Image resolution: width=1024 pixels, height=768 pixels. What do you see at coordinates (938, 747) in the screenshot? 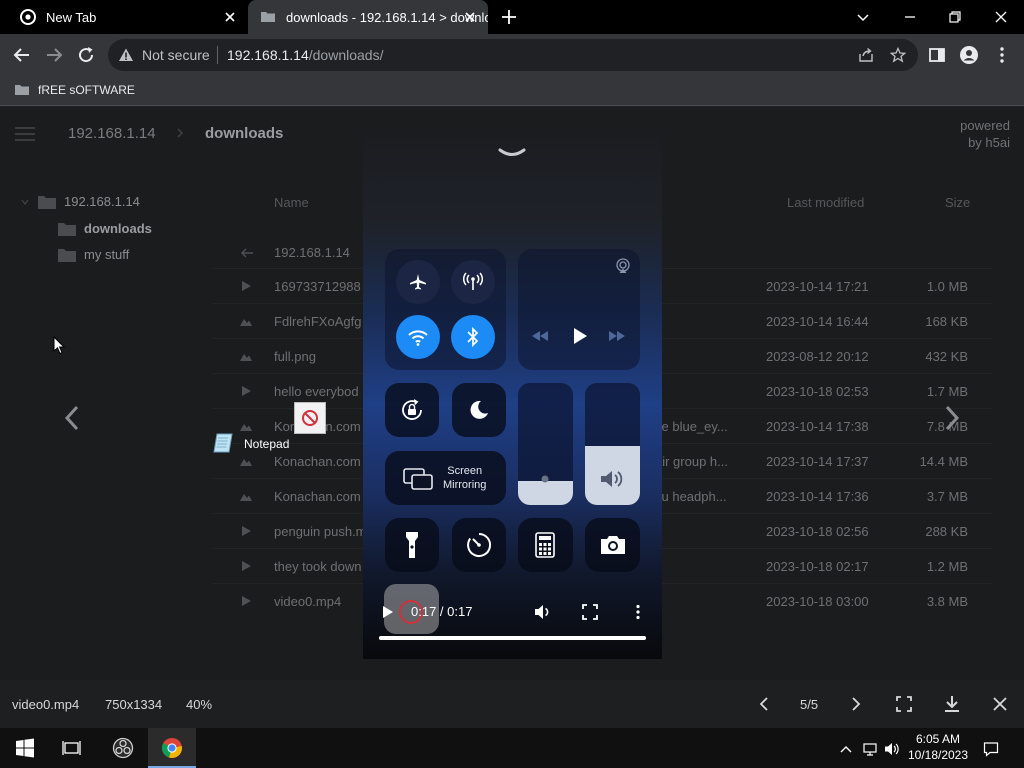
I see `system-clock: 6:05 AM 10/18/2023` at bounding box center [938, 747].